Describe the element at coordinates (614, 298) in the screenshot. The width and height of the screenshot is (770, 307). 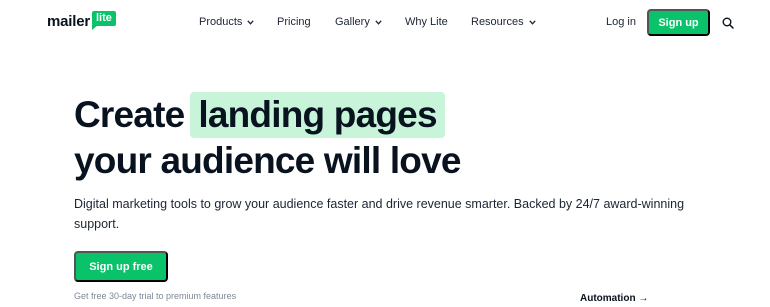
I see `automation-link: Automation →` at that location.